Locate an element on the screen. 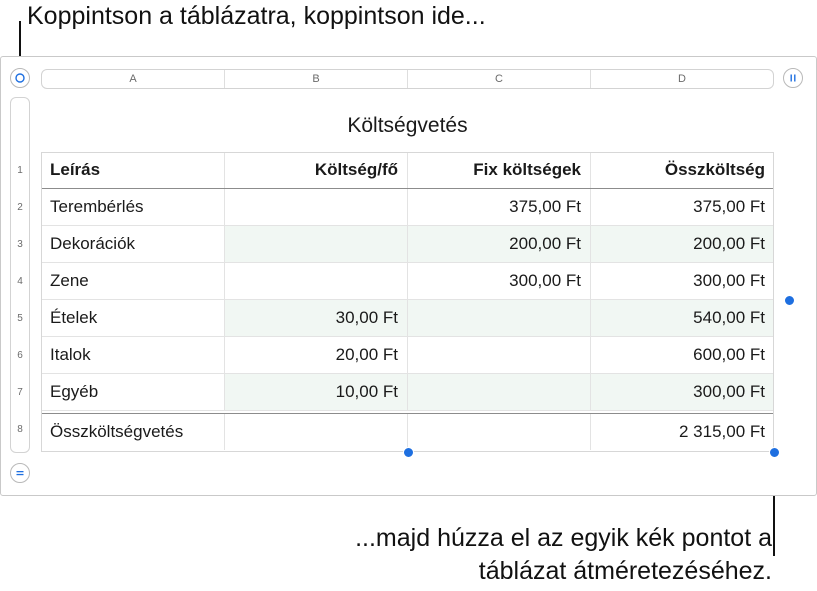 The height and width of the screenshot is (591, 817). add-row-button is located at coordinates (20, 473).